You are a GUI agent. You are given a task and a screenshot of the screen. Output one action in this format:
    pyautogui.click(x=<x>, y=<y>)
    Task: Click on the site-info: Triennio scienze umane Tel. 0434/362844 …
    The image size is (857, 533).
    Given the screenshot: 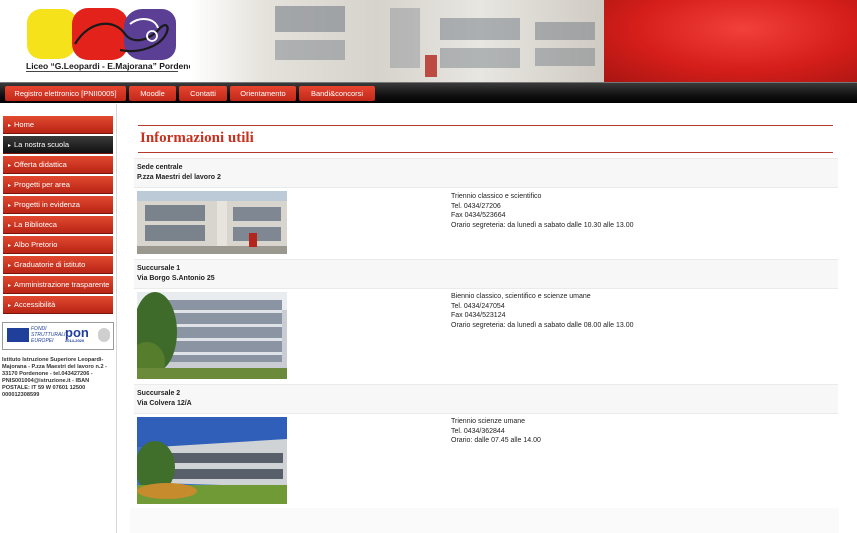 What is the action you would take?
    pyautogui.click(x=496, y=431)
    